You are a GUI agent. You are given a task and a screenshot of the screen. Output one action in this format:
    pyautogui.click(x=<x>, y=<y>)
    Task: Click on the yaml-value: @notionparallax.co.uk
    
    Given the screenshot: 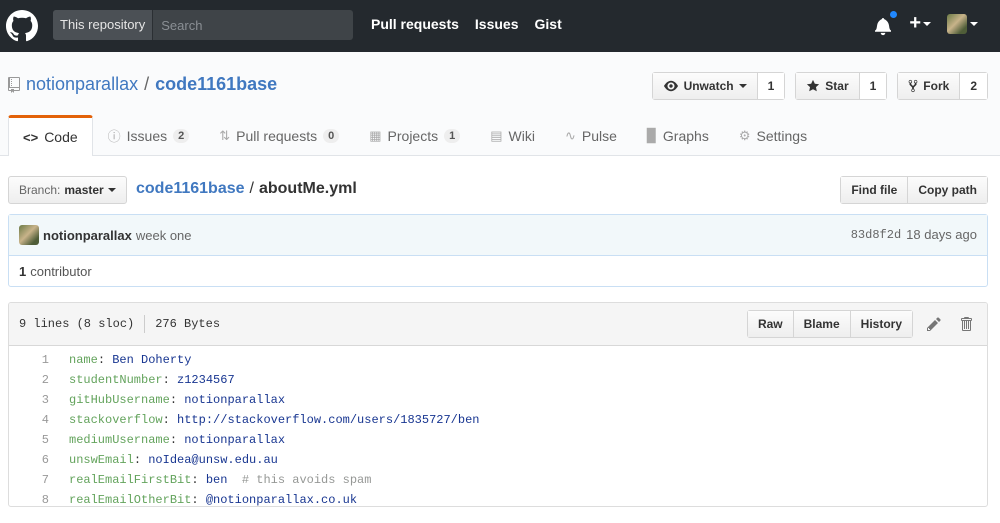 What is the action you would take?
    pyautogui.click(x=281, y=500)
    